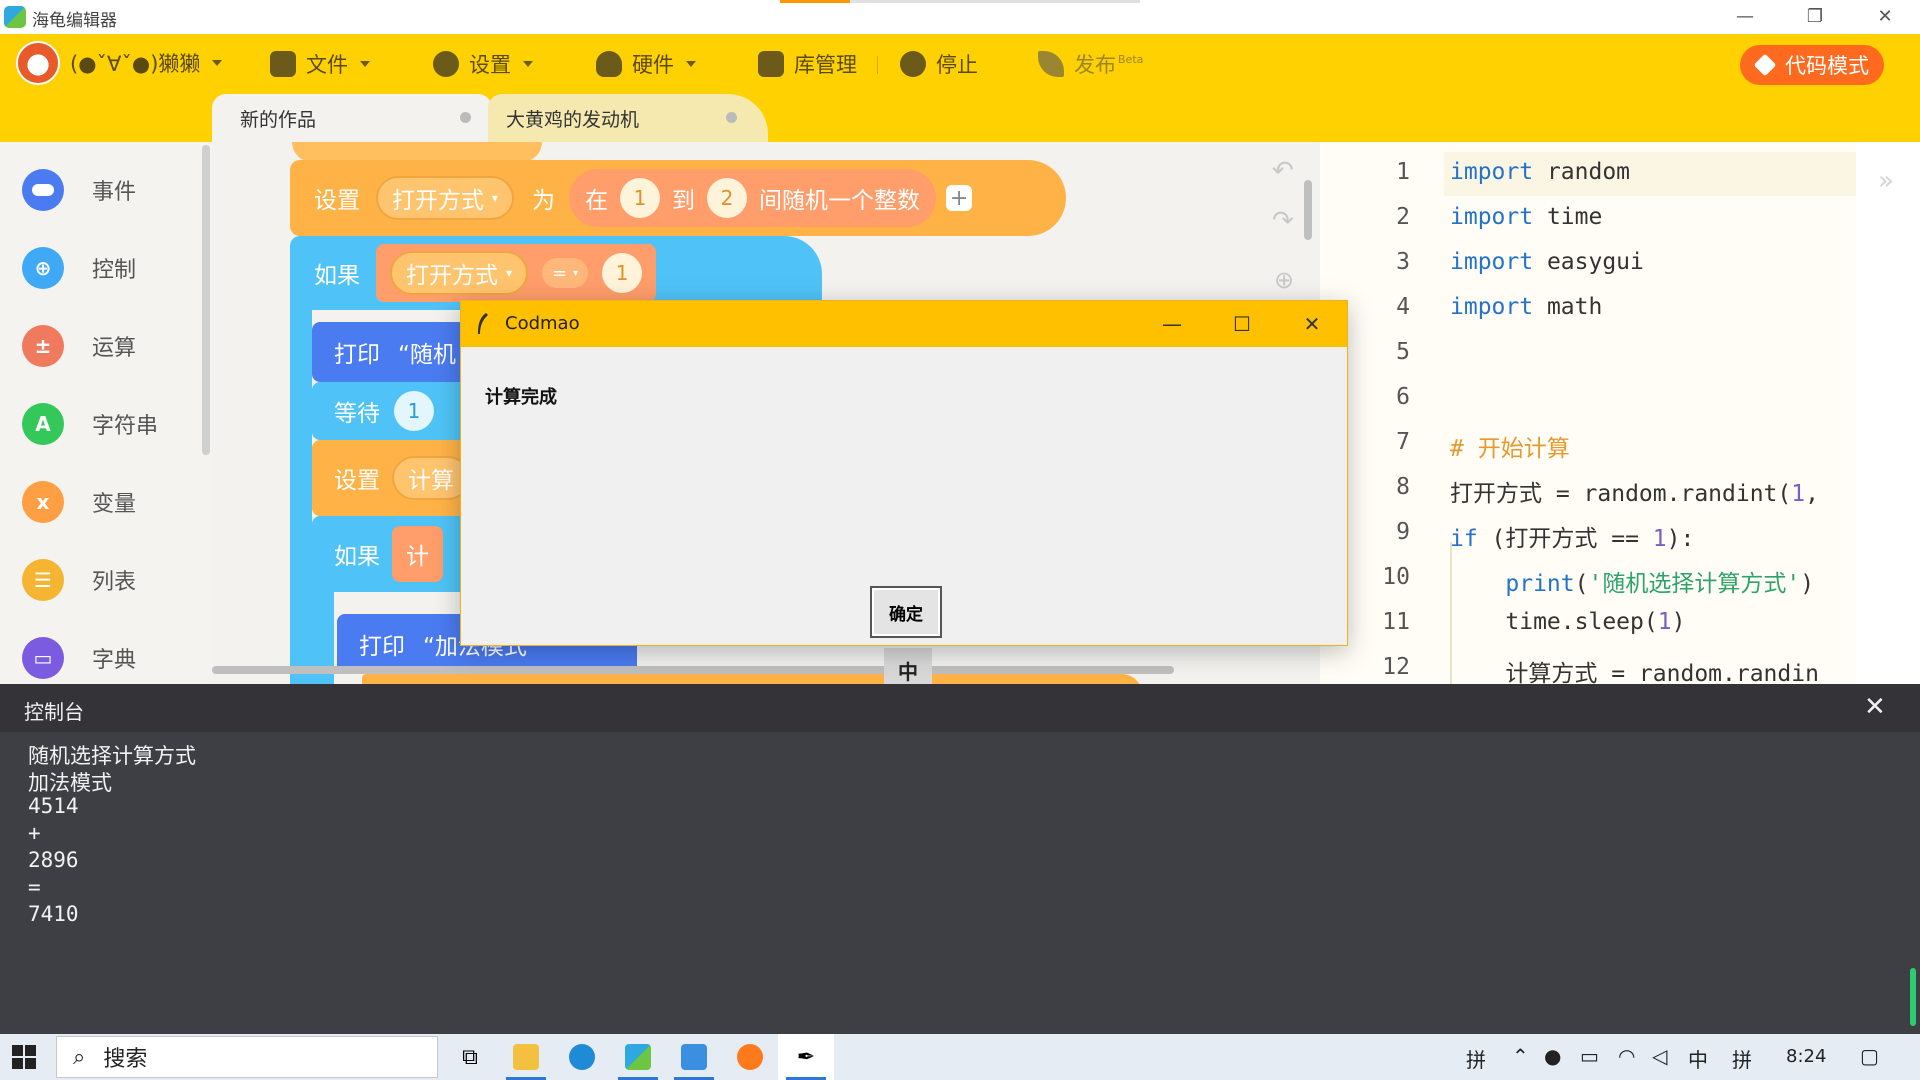  I want to click on category-strings: A 字符串, so click(90, 424).